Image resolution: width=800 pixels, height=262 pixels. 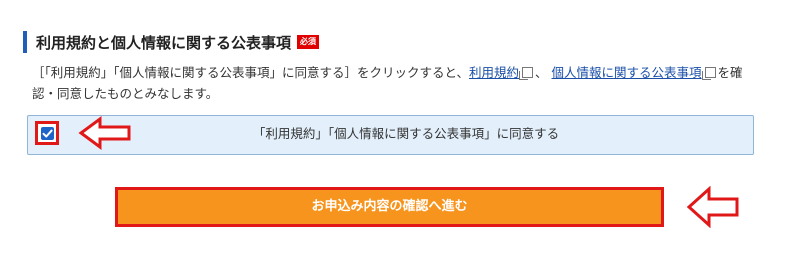 I want to click on notice-text-before: ［「利用規約」「個人情報に関する公表事項」に同意する］をクリックすると、, so click(x=251, y=72).